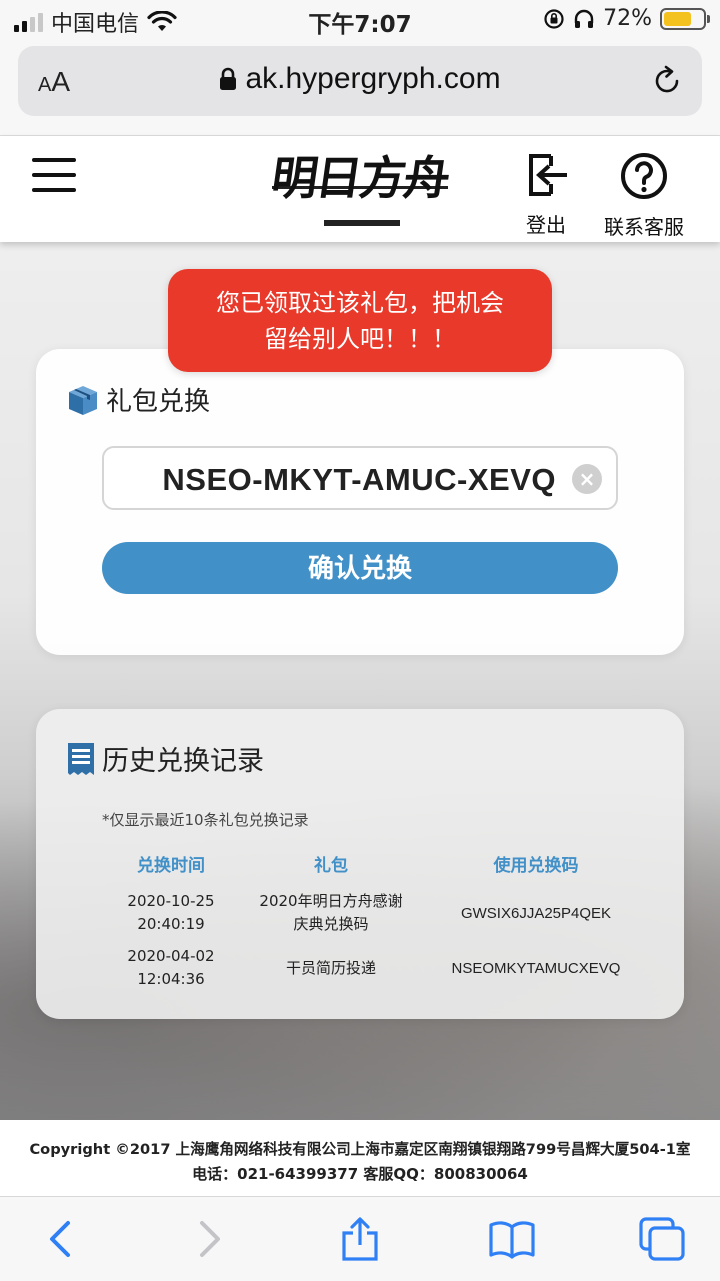 The width and height of the screenshot is (720, 1281). I want to click on headphones-icon, so click(584, 18).